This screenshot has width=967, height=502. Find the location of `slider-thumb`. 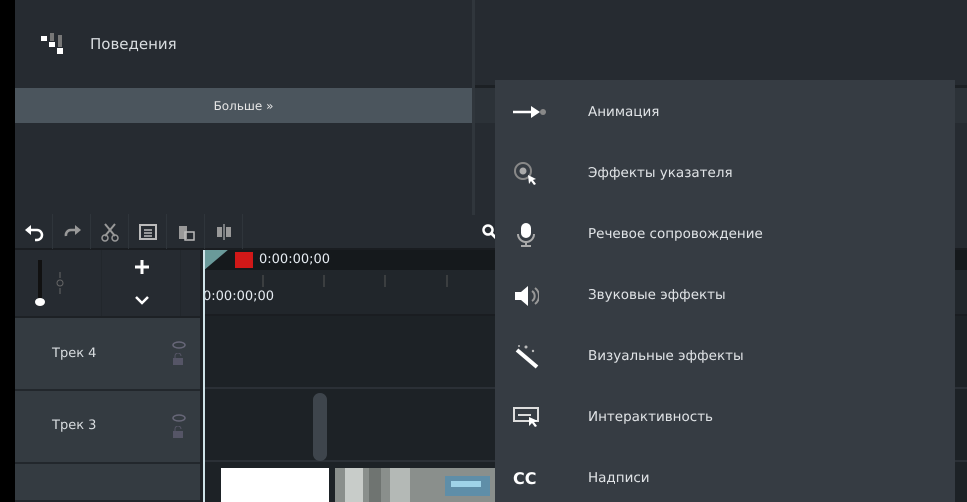

slider-thumb is located at coordinates (40, 302).